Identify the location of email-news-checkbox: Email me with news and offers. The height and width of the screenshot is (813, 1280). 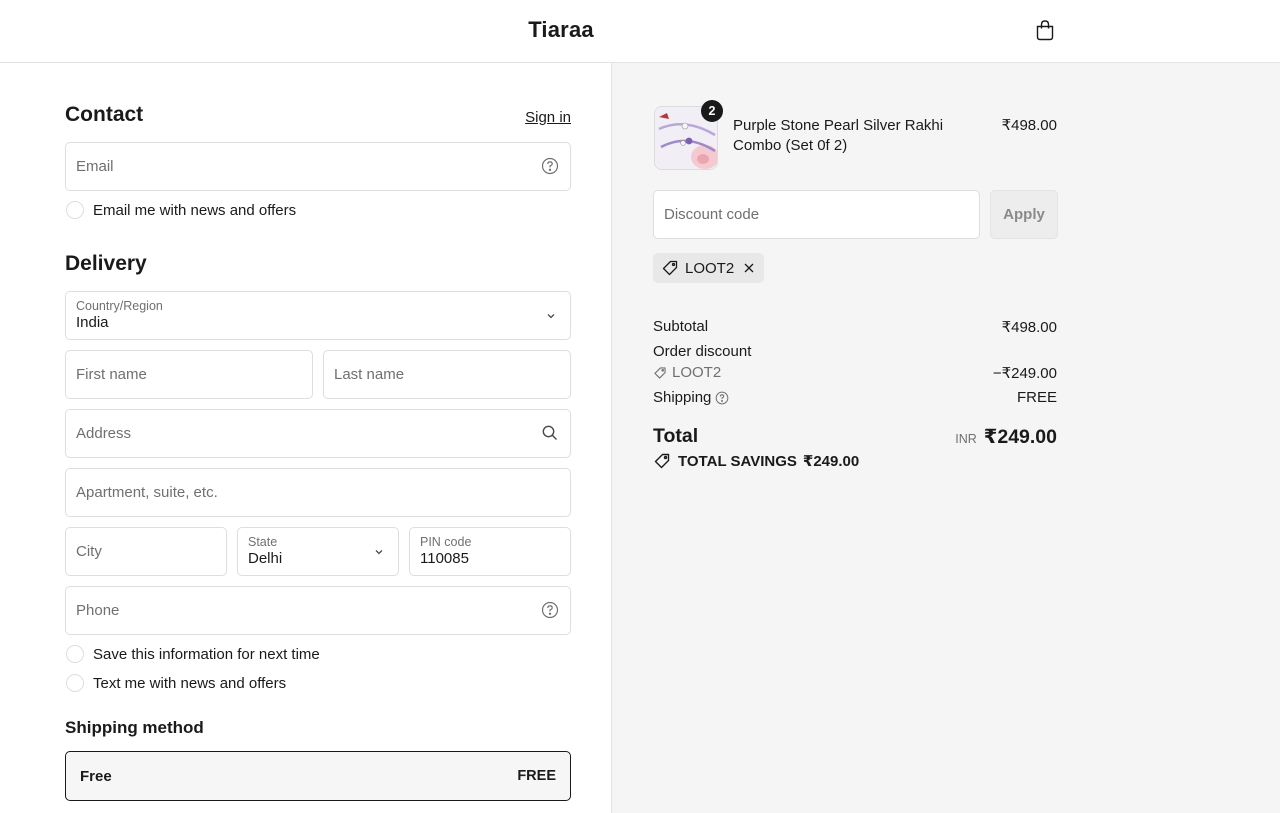
(181, 210).